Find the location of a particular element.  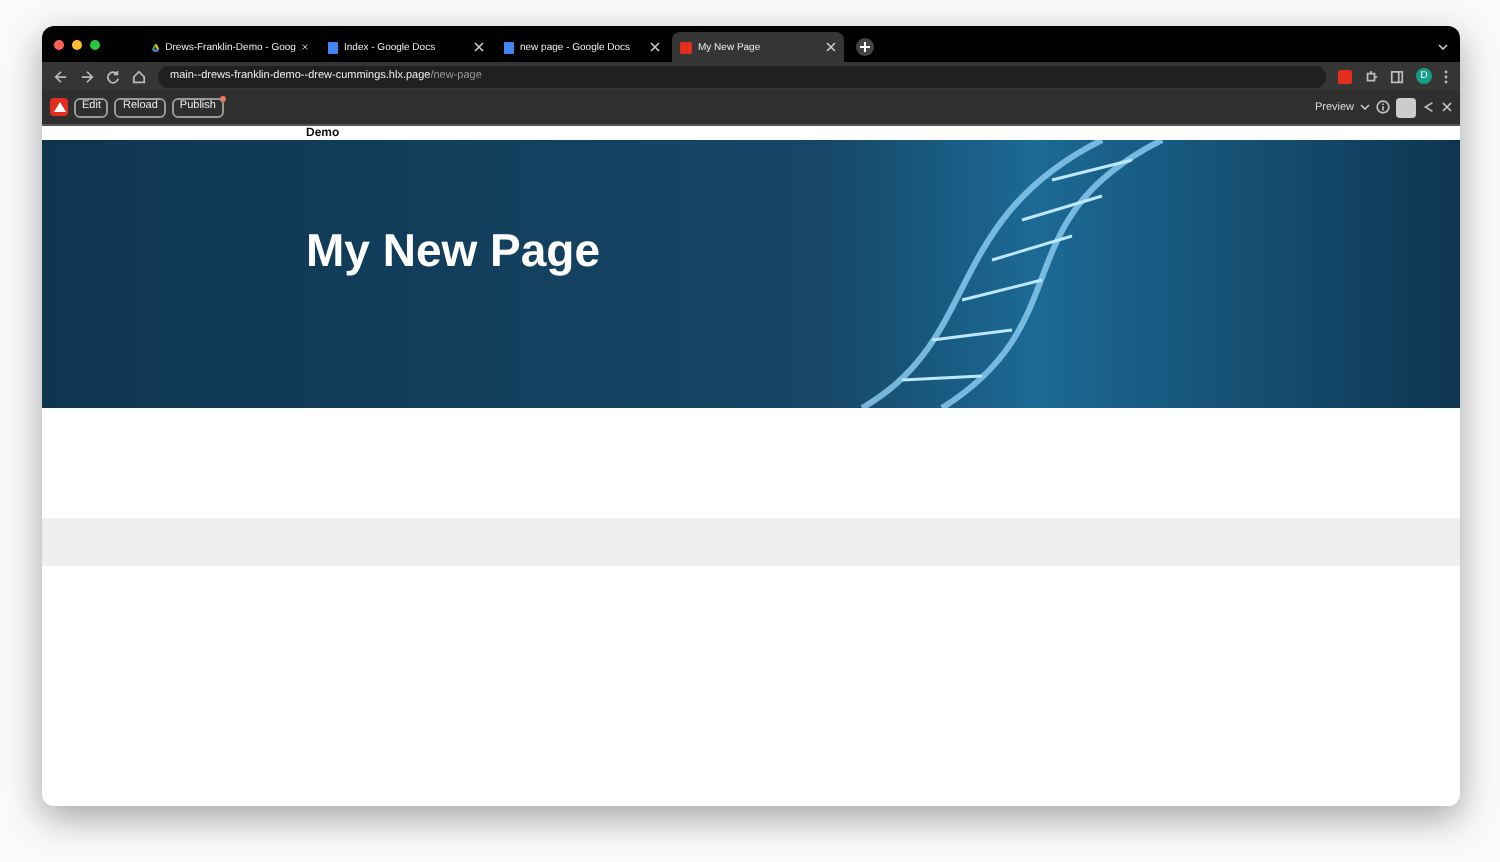

user-avatar is located at coordinates (1406, 107).